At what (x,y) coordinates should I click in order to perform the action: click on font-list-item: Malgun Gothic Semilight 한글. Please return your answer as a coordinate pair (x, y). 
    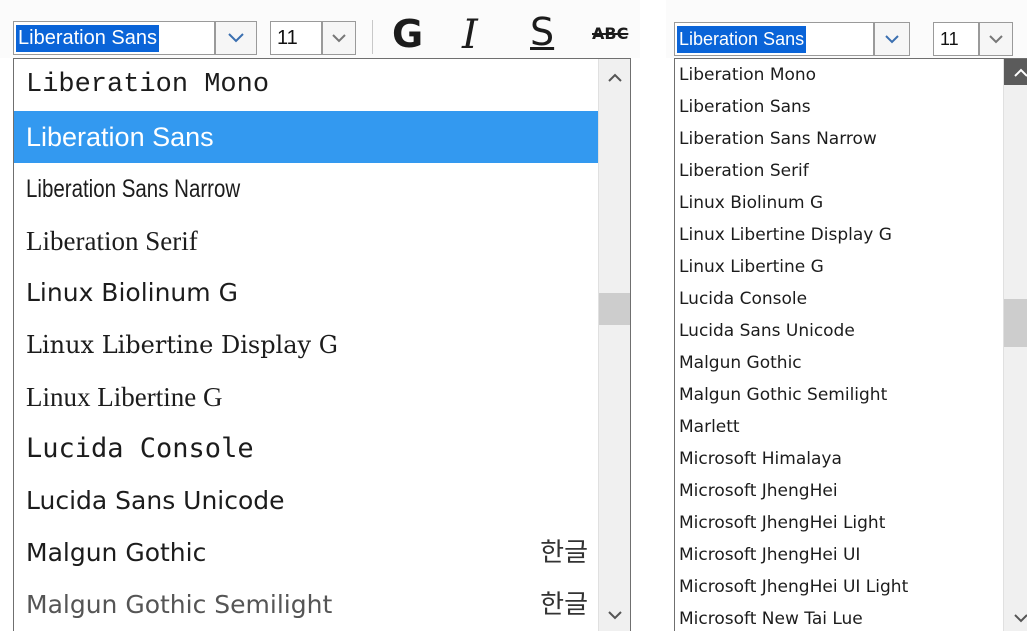
    Looking at the image, I should click on (306, 605).